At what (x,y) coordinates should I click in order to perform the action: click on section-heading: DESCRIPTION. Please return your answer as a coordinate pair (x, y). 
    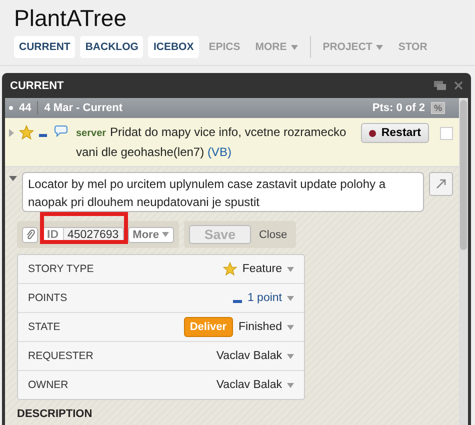
    Looking at the image, I should click on (55, 414).